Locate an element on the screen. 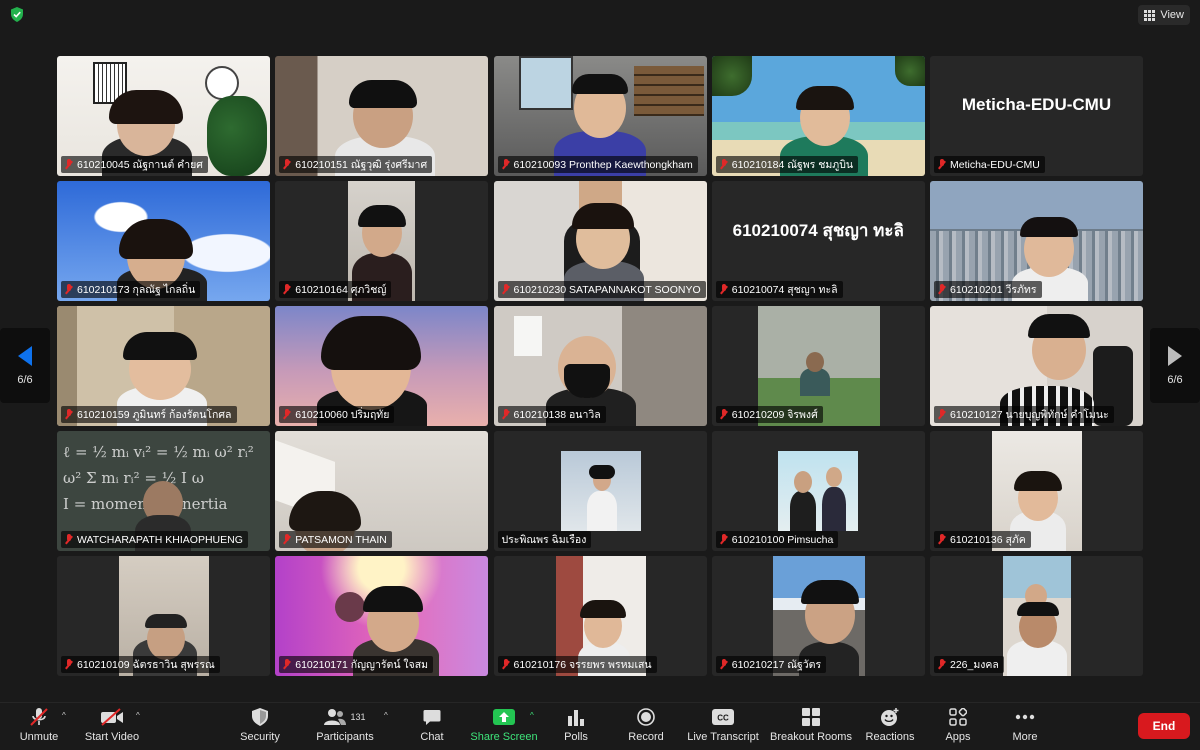  participant-tile: 610210209 จิรพงศ์ is located at coordinates (818, 366).